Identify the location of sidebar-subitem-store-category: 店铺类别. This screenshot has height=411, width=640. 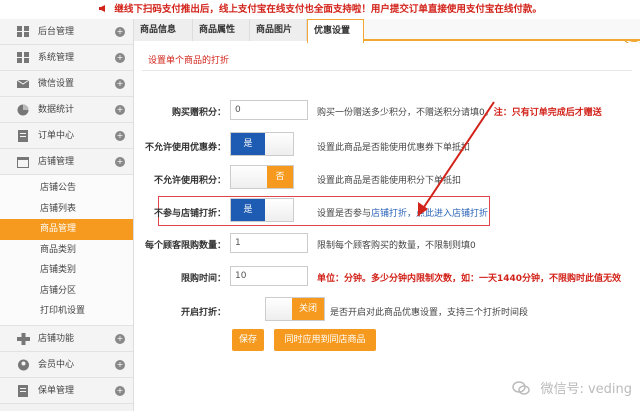
(66, 270).